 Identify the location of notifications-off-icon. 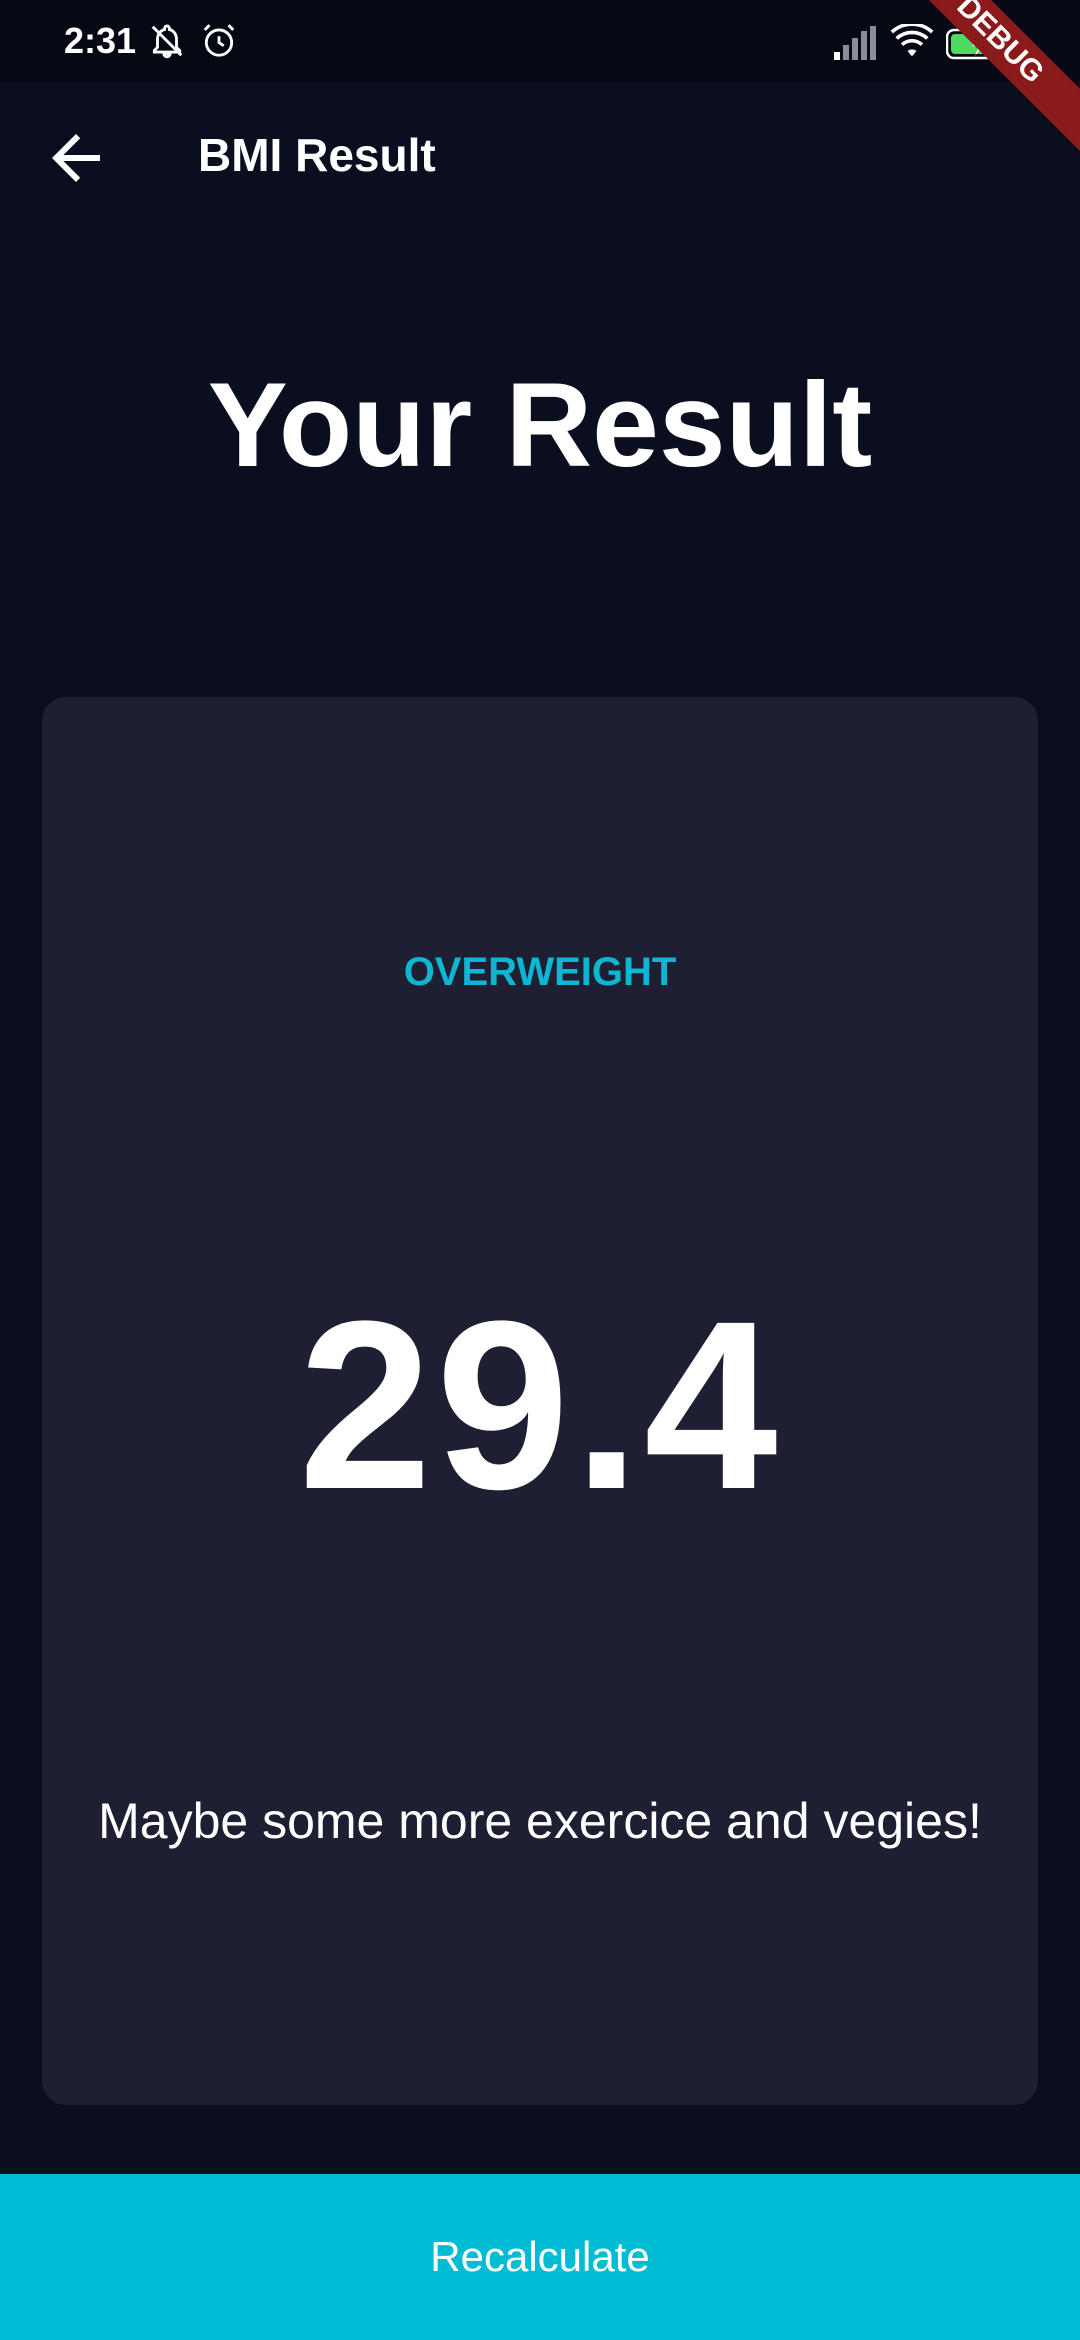
(167, 41).